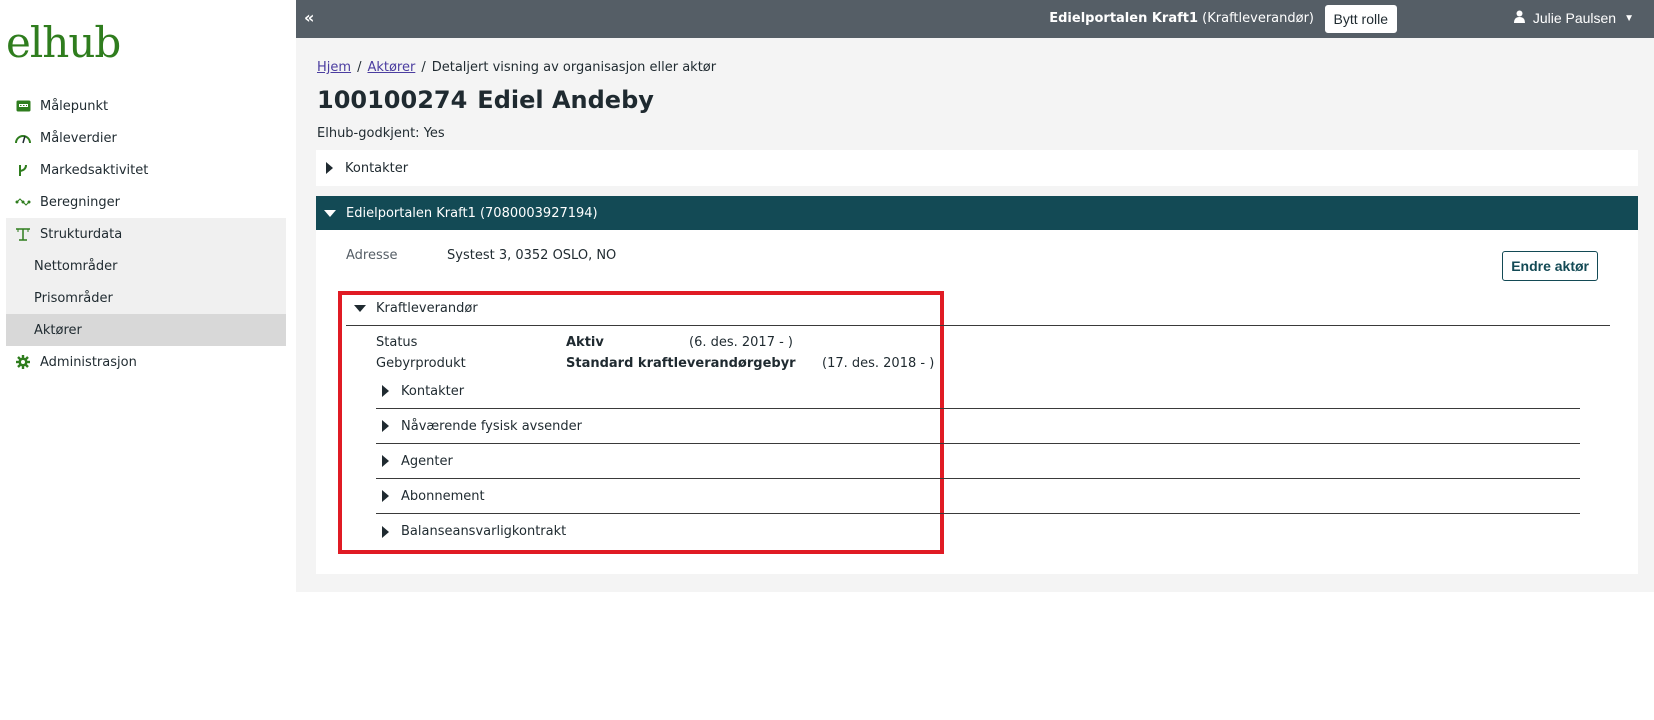 The width and height of the screenshot is (1654, 720). I want to click on sidebar-item-label: Nettområder, so click(76, 266).